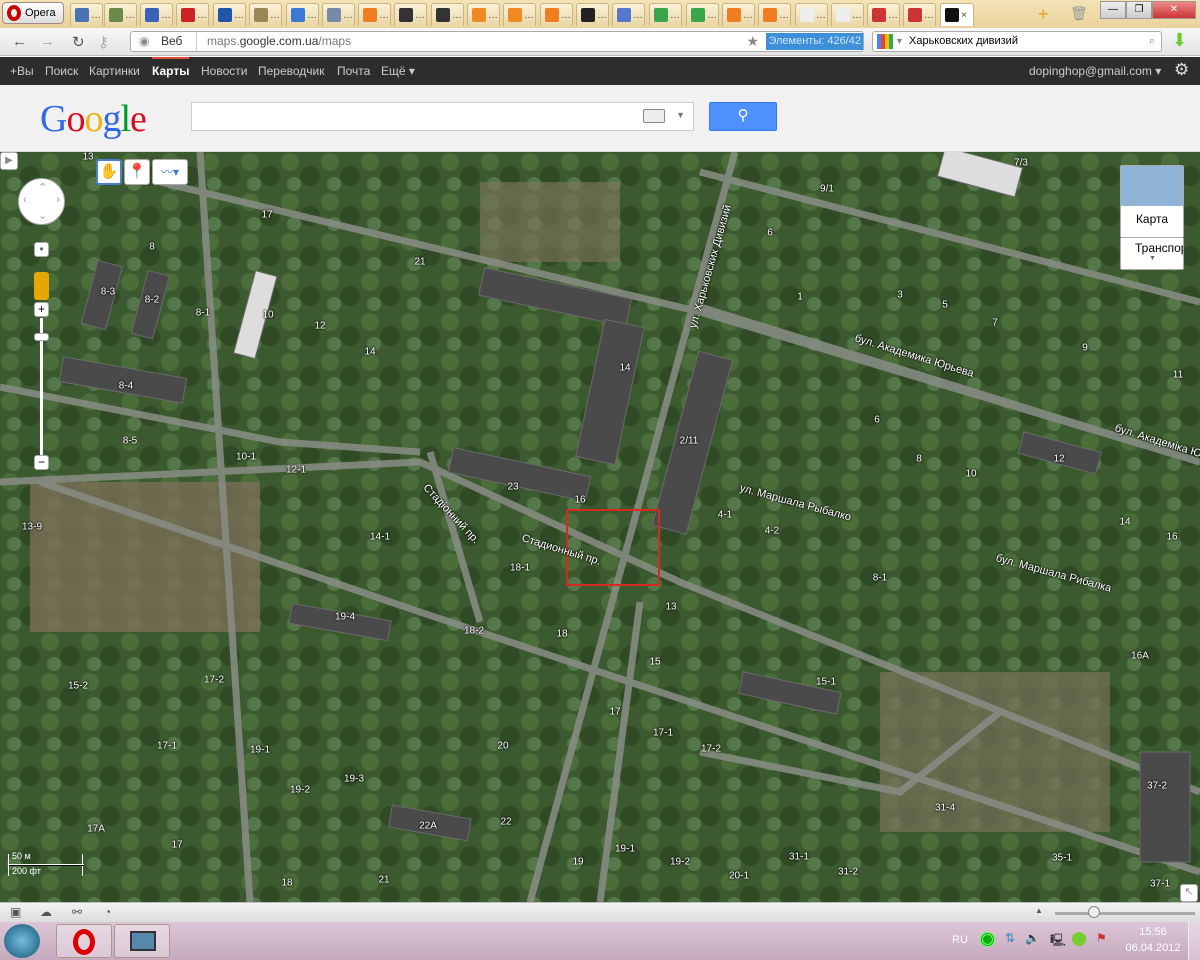 Image resolution: width=1200 pixels, height=960 pixels. What do you see at coordinates (41, 286) in the screenshot?
I see `pegman-icon` at bounding box center [41, 286].